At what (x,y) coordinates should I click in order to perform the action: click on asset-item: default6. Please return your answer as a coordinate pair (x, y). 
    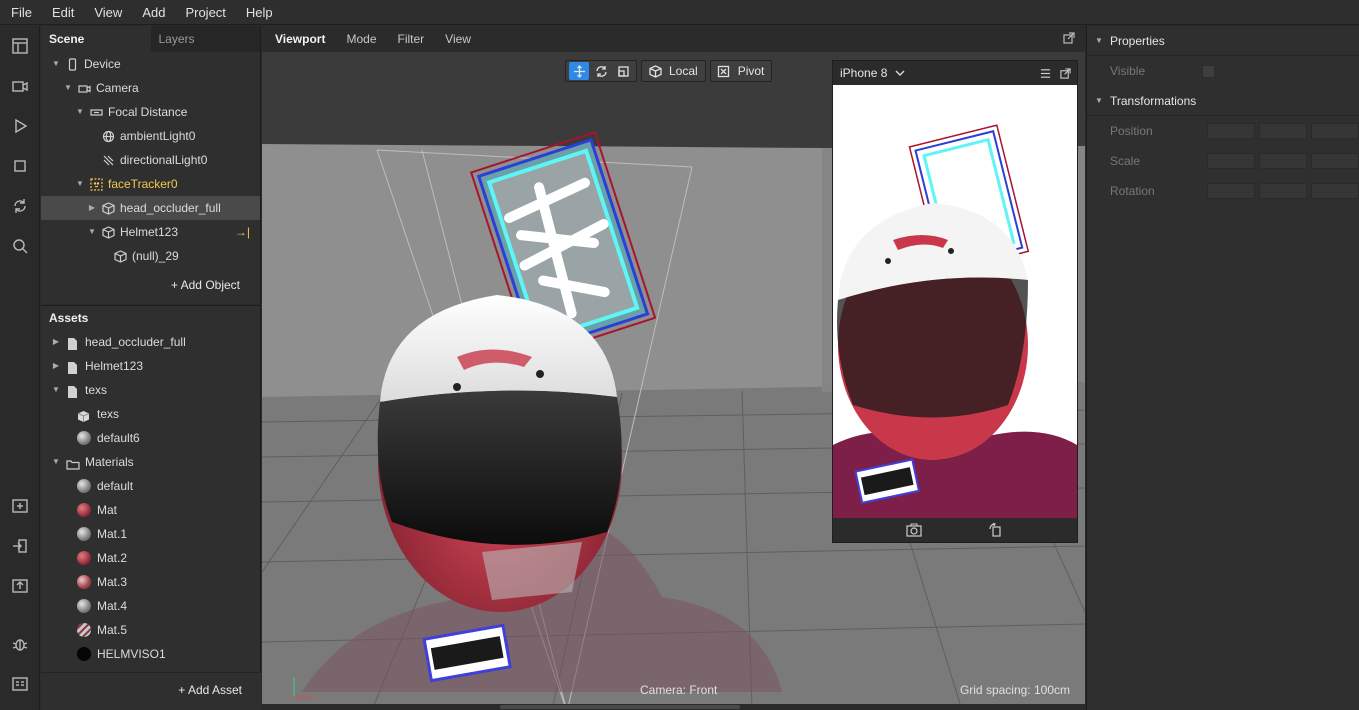
    Looking at the image, I should click on (150, 438).